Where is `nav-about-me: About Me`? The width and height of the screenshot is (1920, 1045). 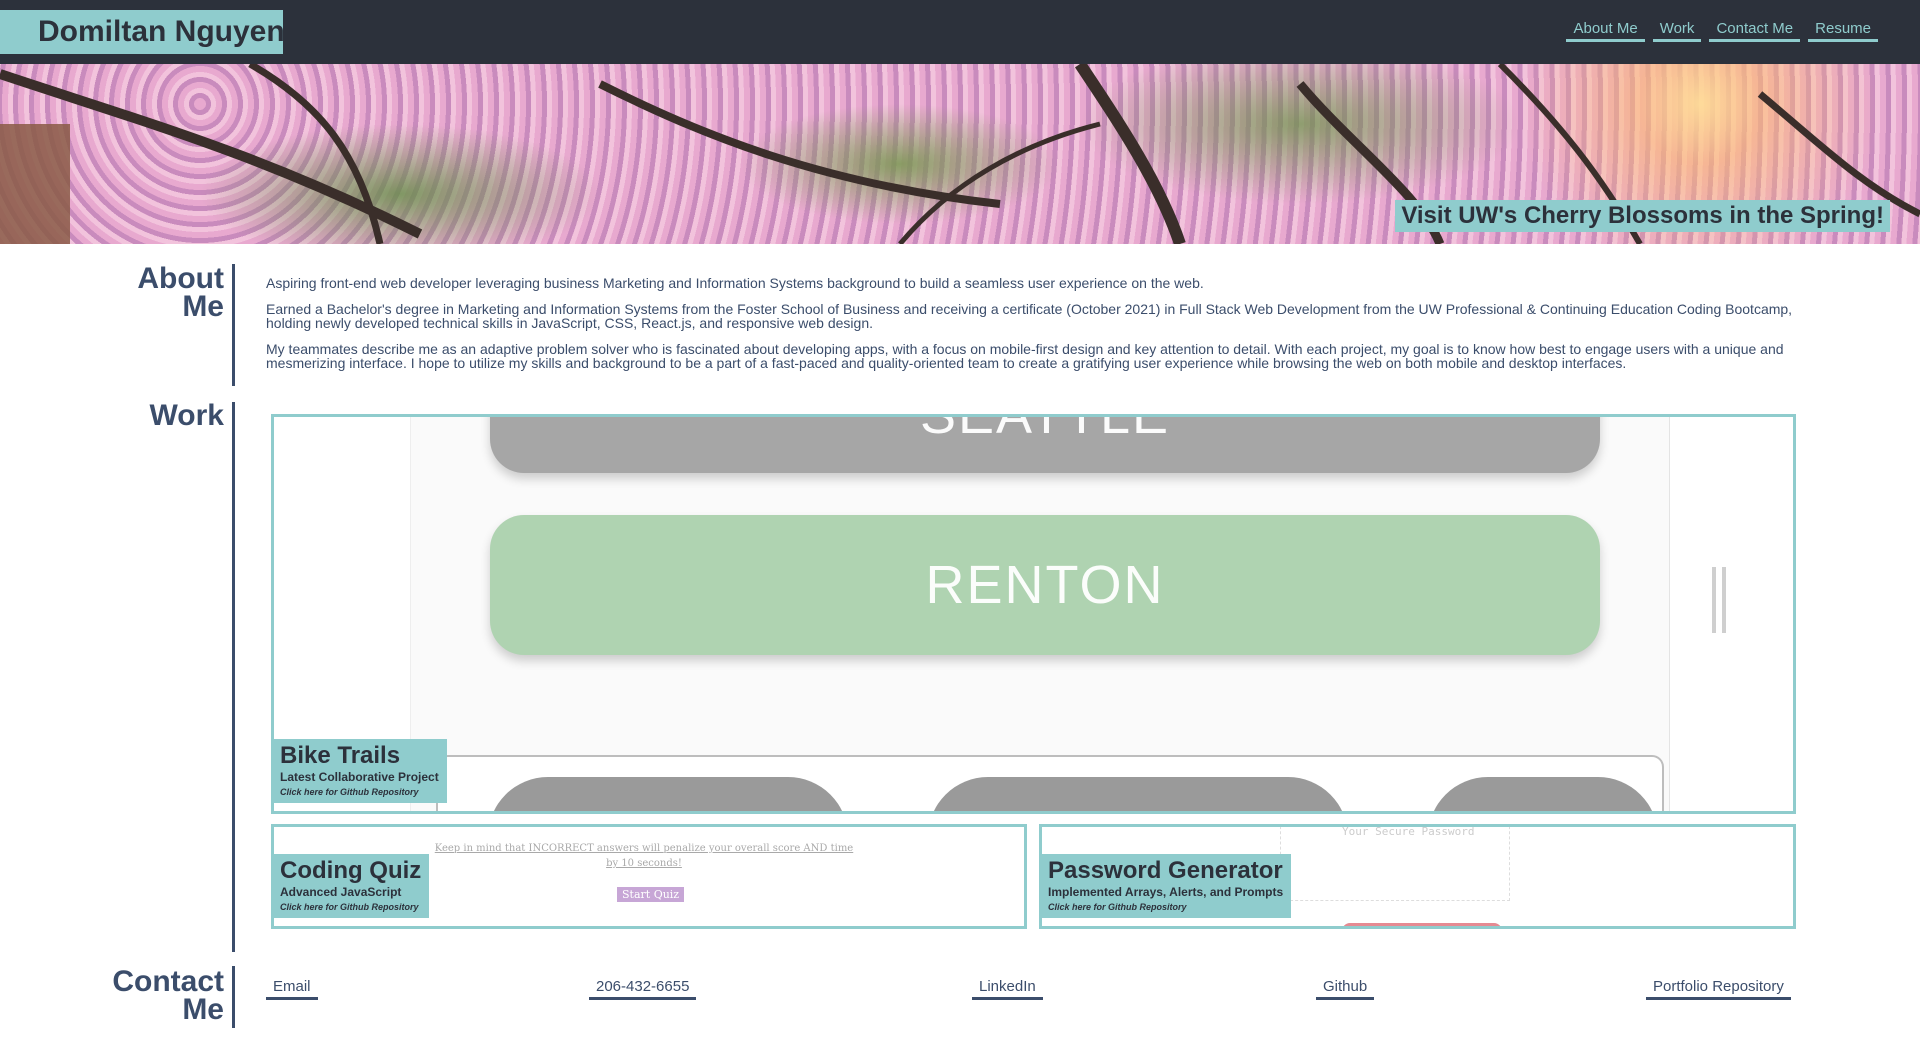
nav-about-me: About Me is located at coordinates (1605, 31).